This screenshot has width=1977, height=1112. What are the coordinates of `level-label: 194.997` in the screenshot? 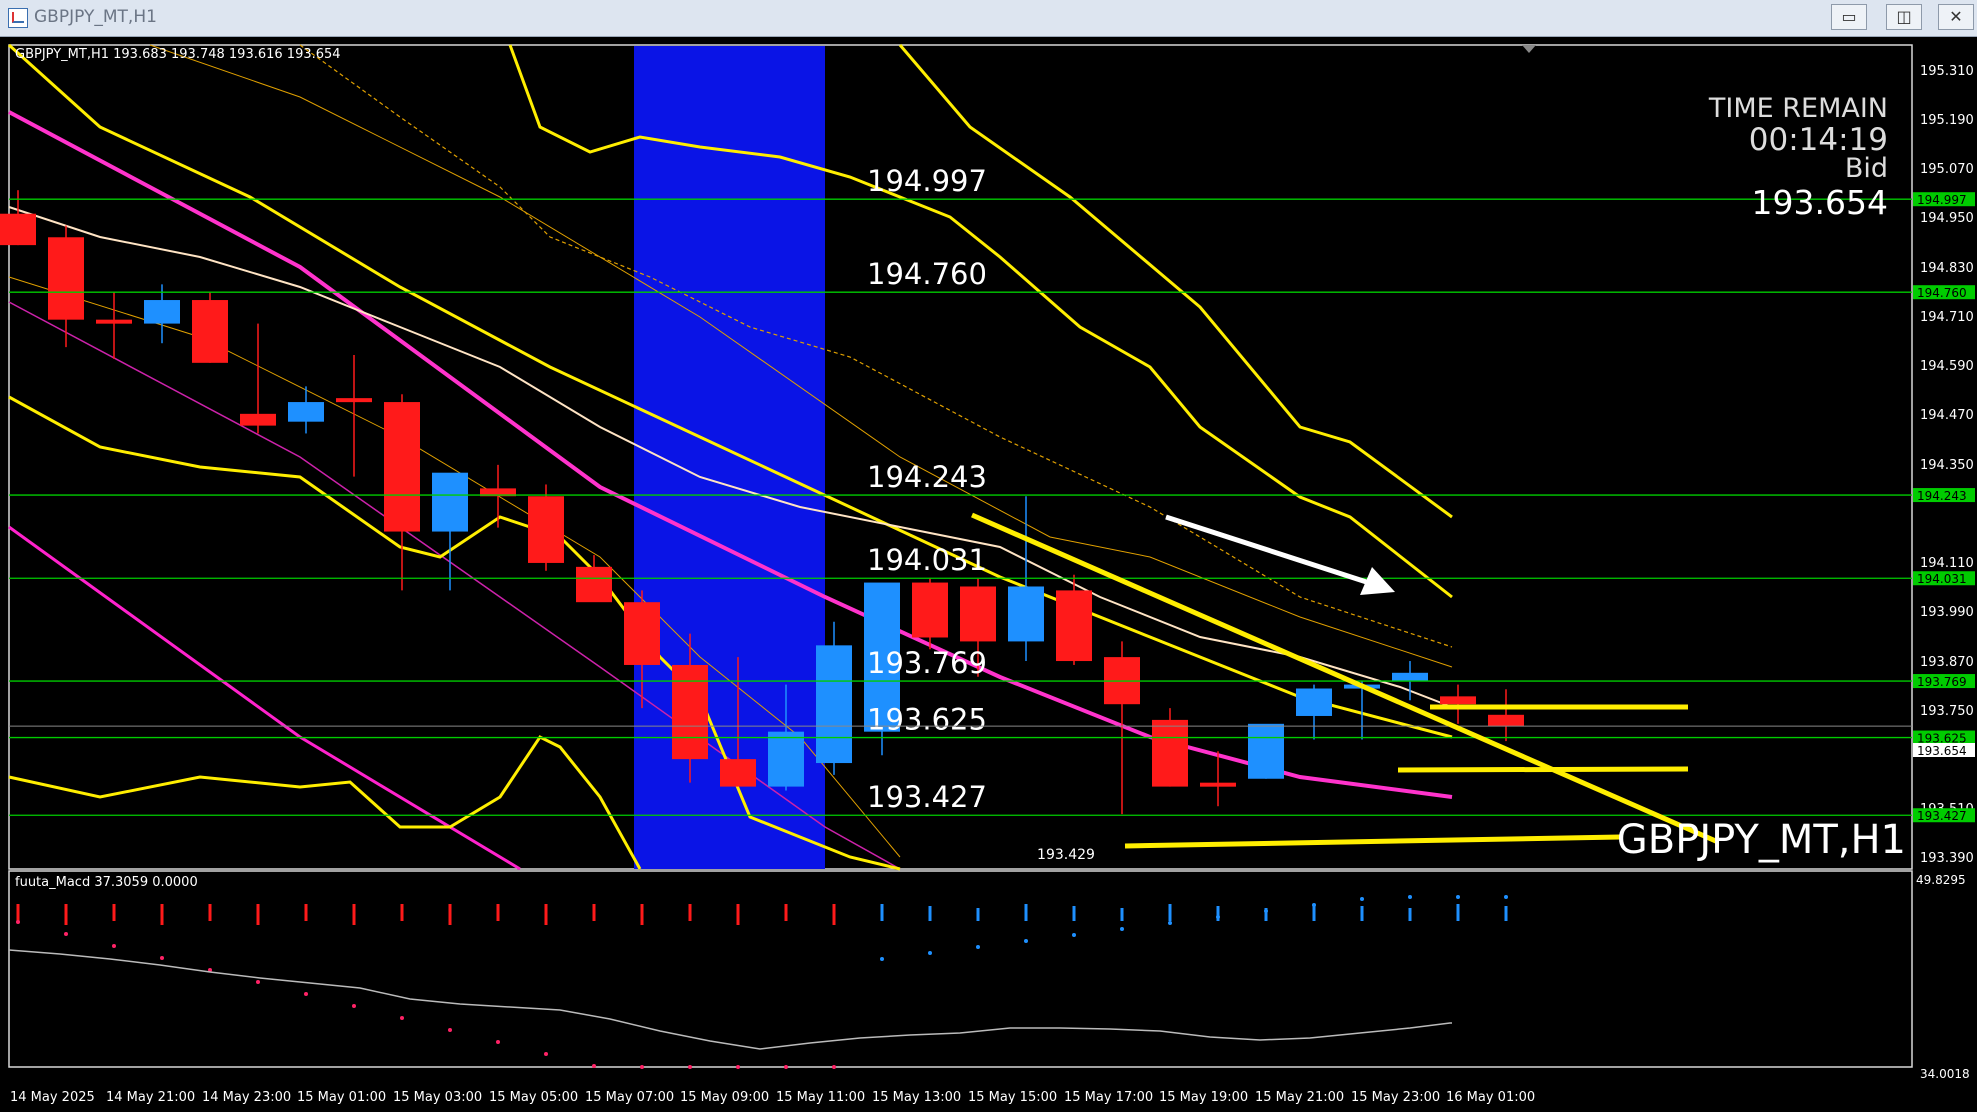 It's located at (927, 181).